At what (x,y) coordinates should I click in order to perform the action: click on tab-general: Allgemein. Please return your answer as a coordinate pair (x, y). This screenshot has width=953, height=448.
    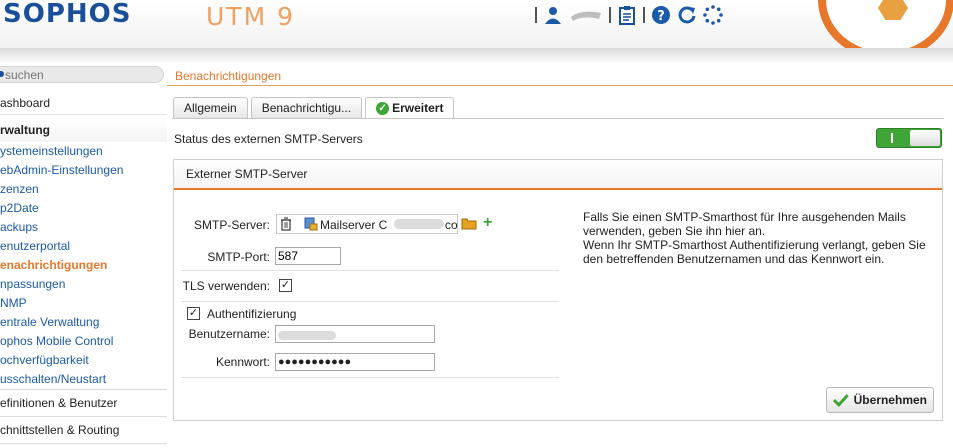
    Looking at the image, I should click on (210, 107).